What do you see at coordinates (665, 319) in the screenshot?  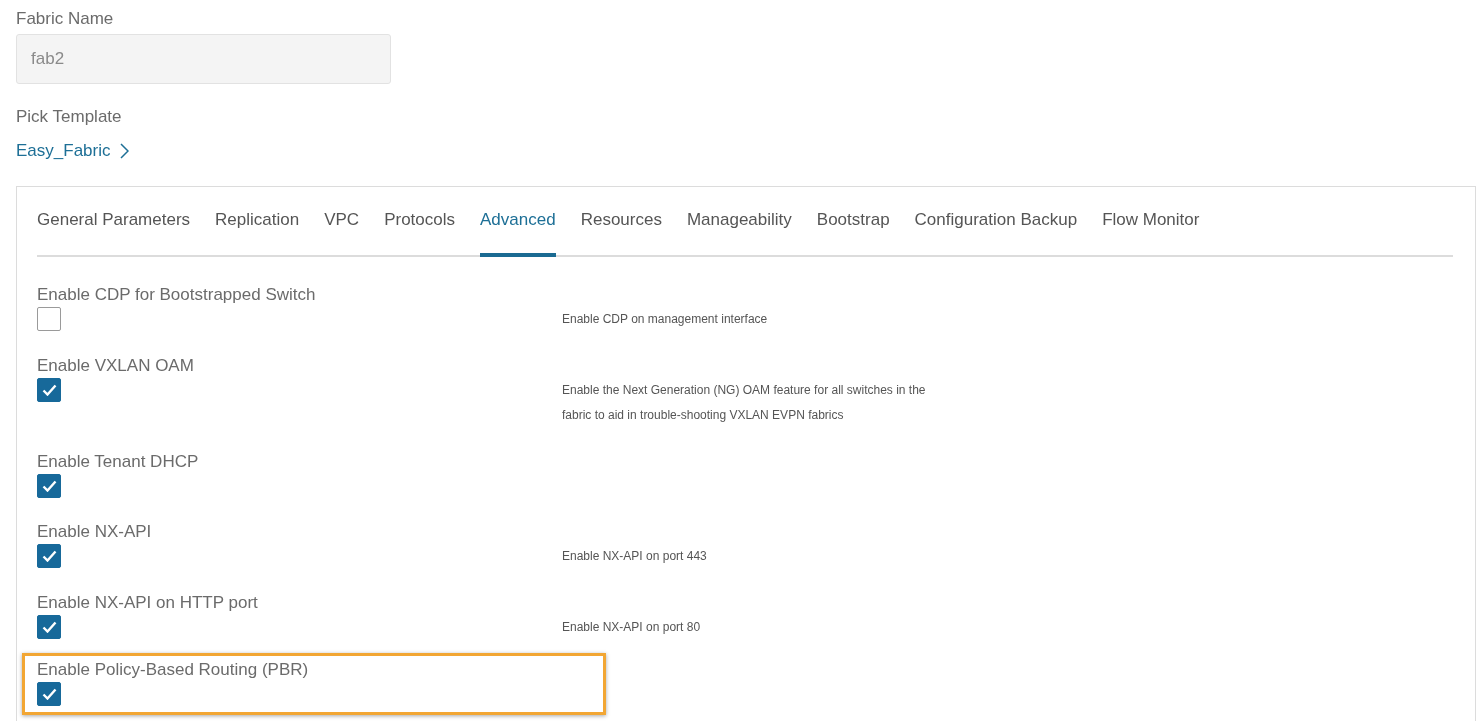 I see `setting-description: Enable CDP on management interface` at bounding box center [665, 319].